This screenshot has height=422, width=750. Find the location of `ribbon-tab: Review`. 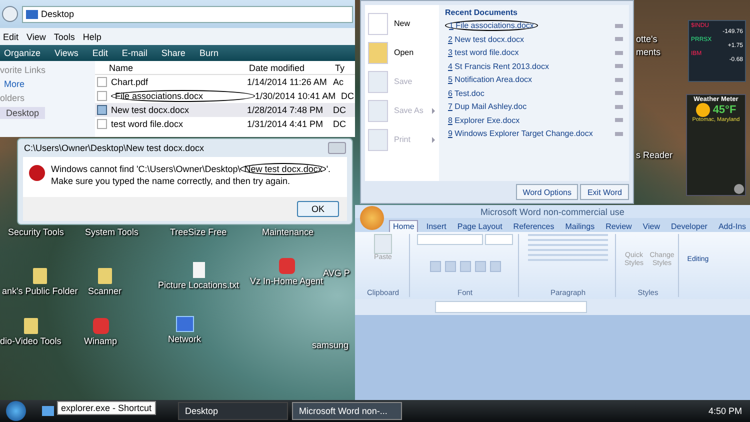

ribbon-tab: Review is located at coordinates (618, 226).